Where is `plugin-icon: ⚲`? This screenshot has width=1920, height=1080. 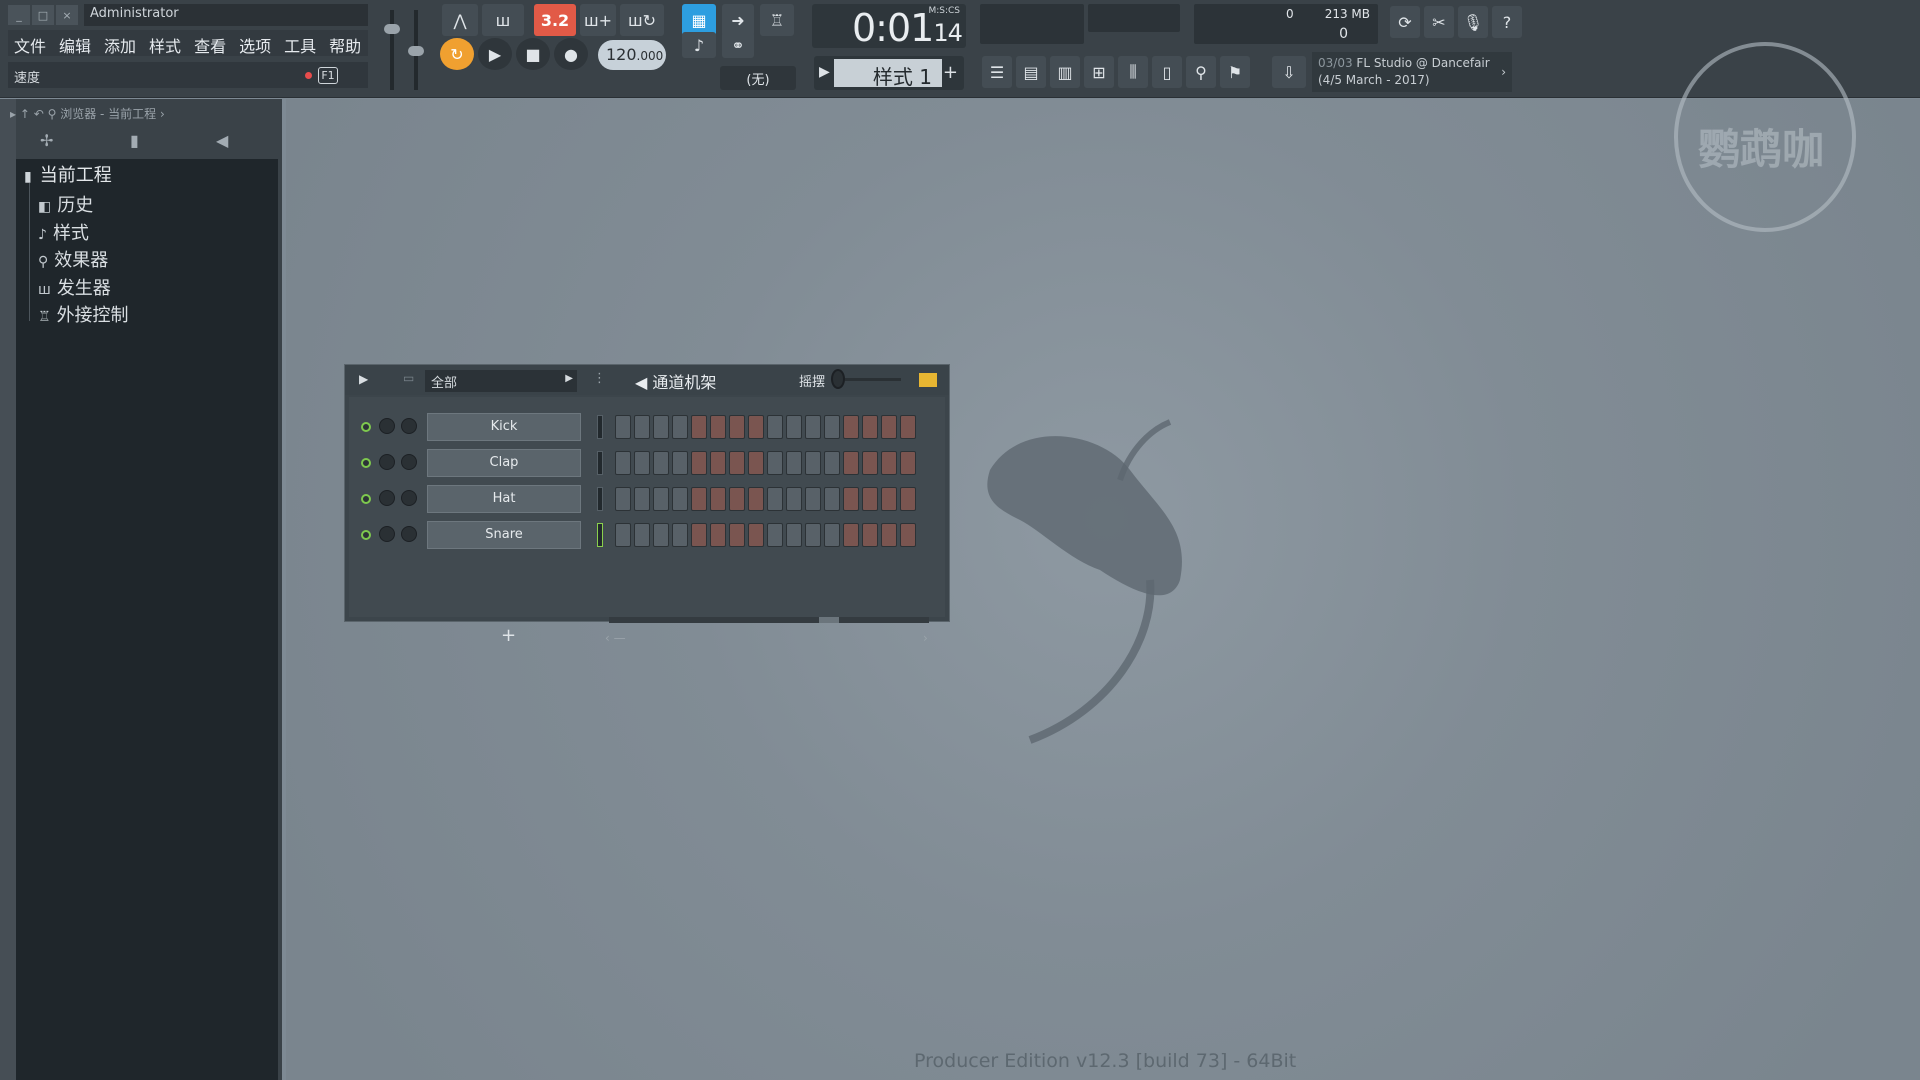 plugin-icon: ⚲ is located at coordinates (1201, 72).